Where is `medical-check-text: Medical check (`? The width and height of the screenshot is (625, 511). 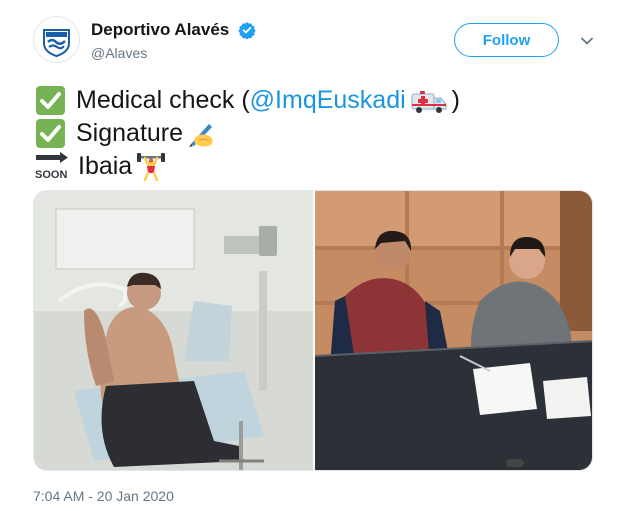
medical-check-text: Medical check ( is located at coordinates (163, 100).